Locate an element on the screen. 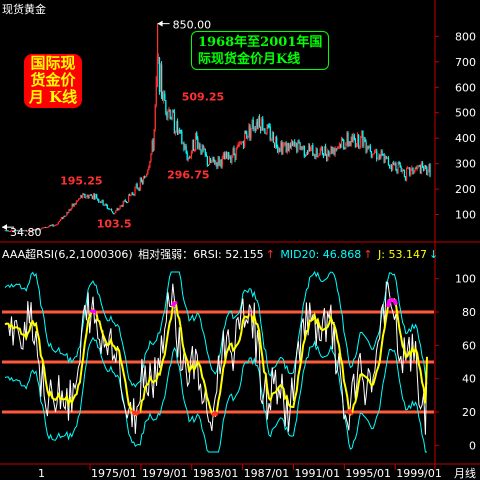  time-tick-label: 1983/01 is located at coordinates (216, 473).